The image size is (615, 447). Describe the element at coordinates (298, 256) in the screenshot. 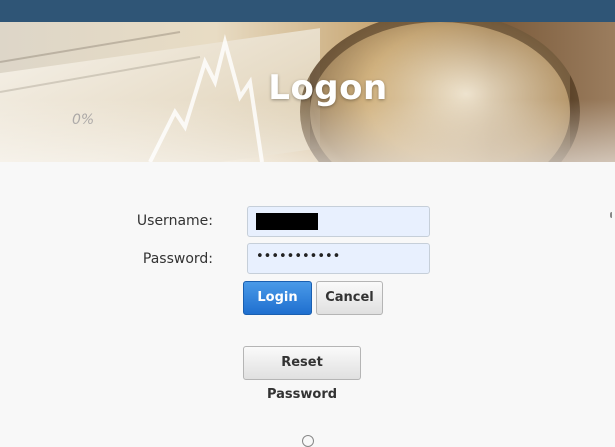

I see `password-mask: •••••••••••` at that location.